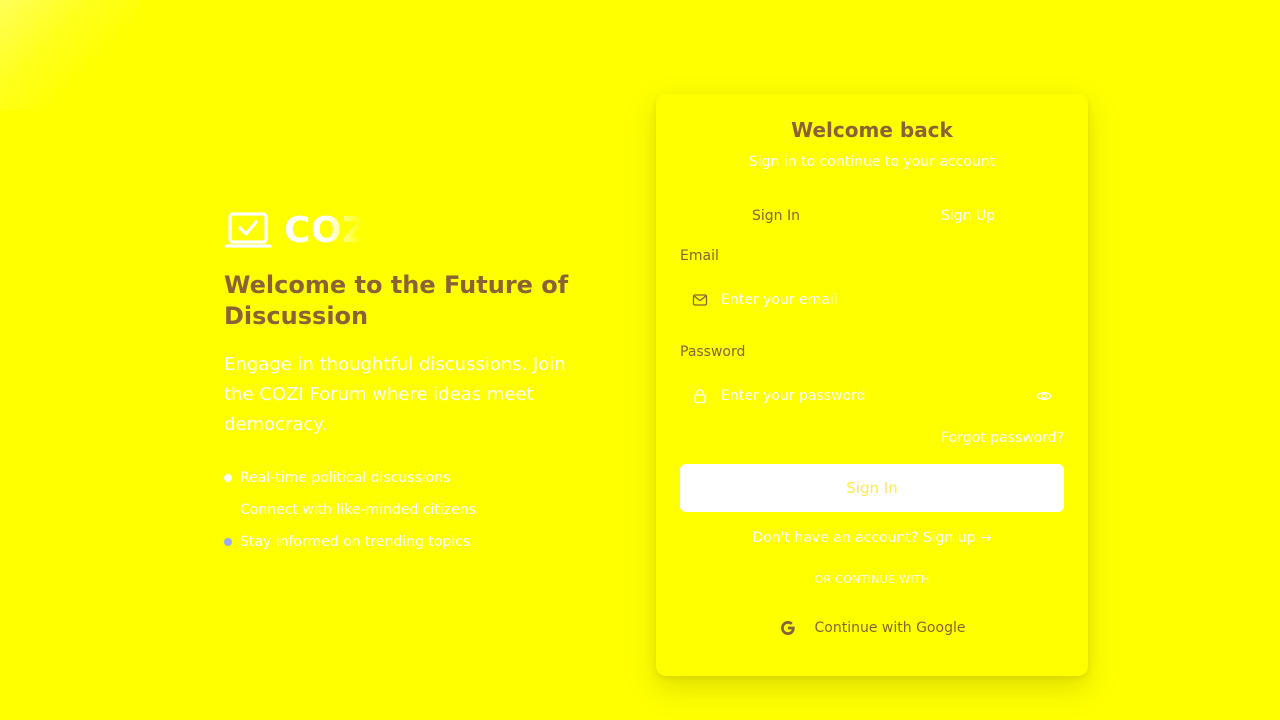 The width and height of the screenshot is (1280, 720). What do you see at coordinates (713, 352) in the screenshot?
I see `password-label: Password` at bounding box center [713, 352].